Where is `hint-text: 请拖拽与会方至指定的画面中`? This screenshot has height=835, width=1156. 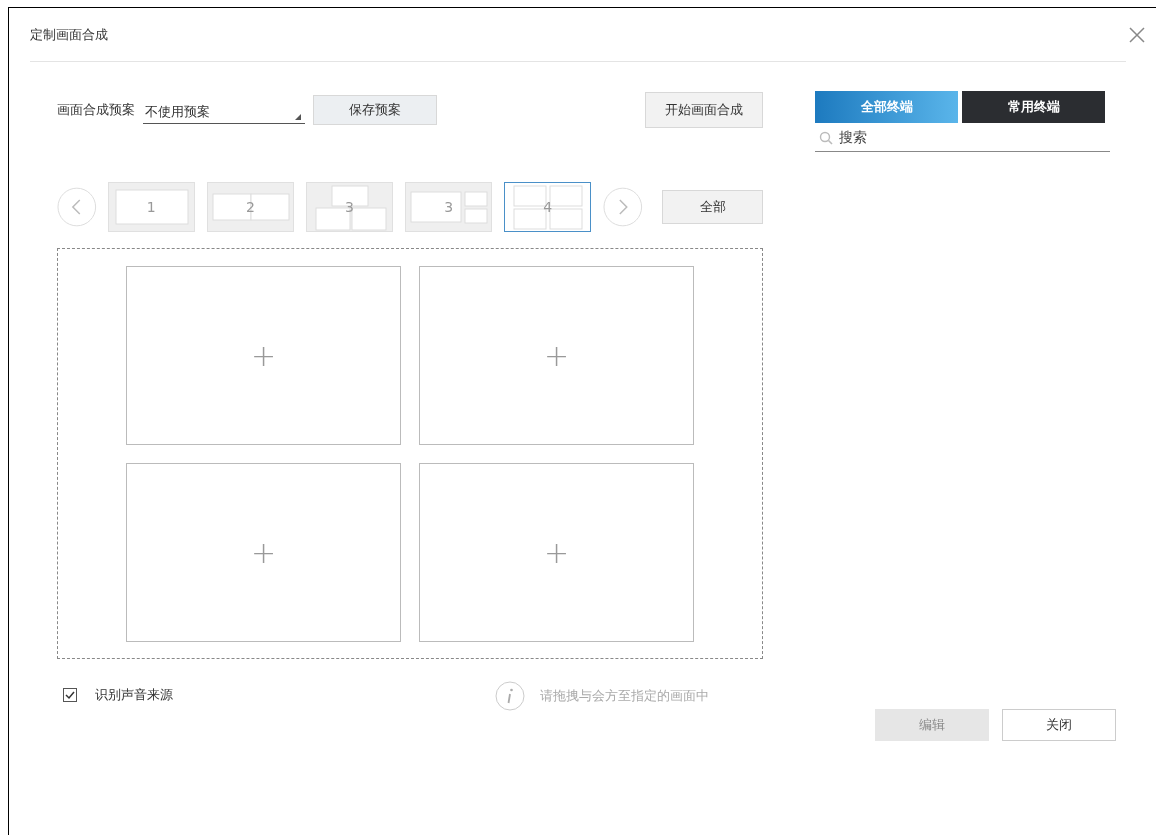 hint-text: 请拖拽与会方至指定的画面中 is located at coordinates (624, 696).